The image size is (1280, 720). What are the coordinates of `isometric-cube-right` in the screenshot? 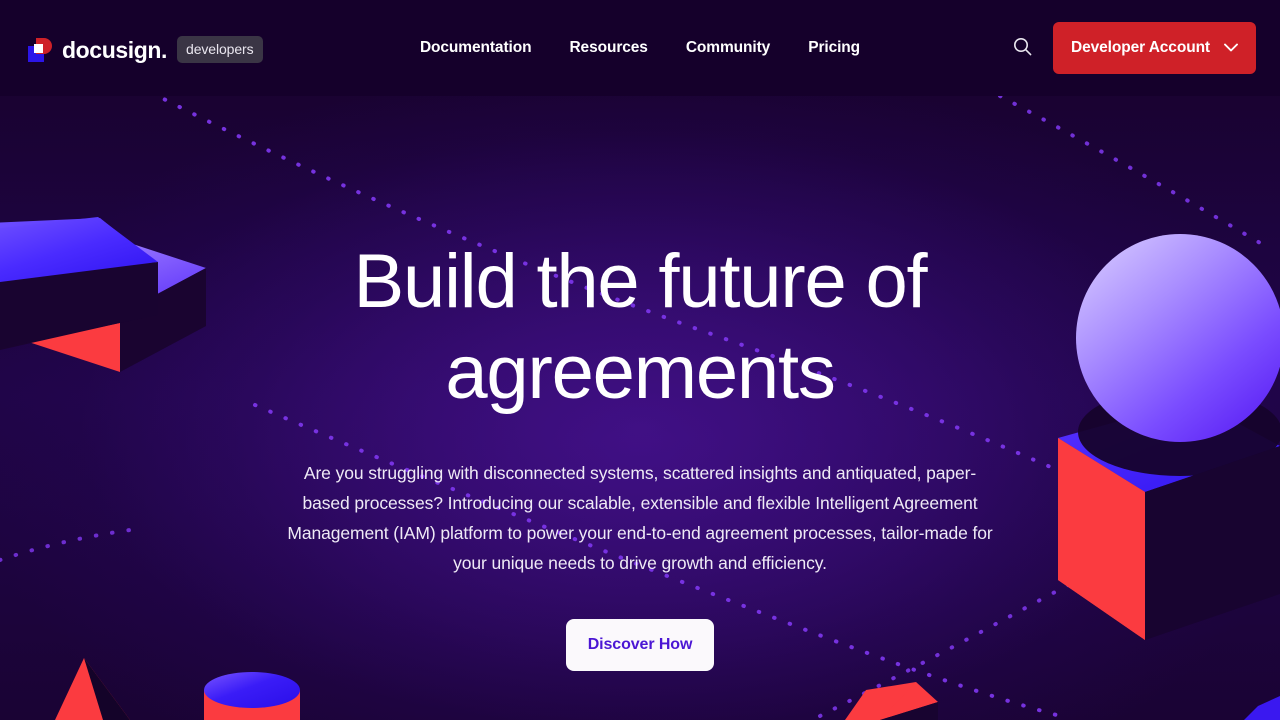 It's located at (1169, 514).